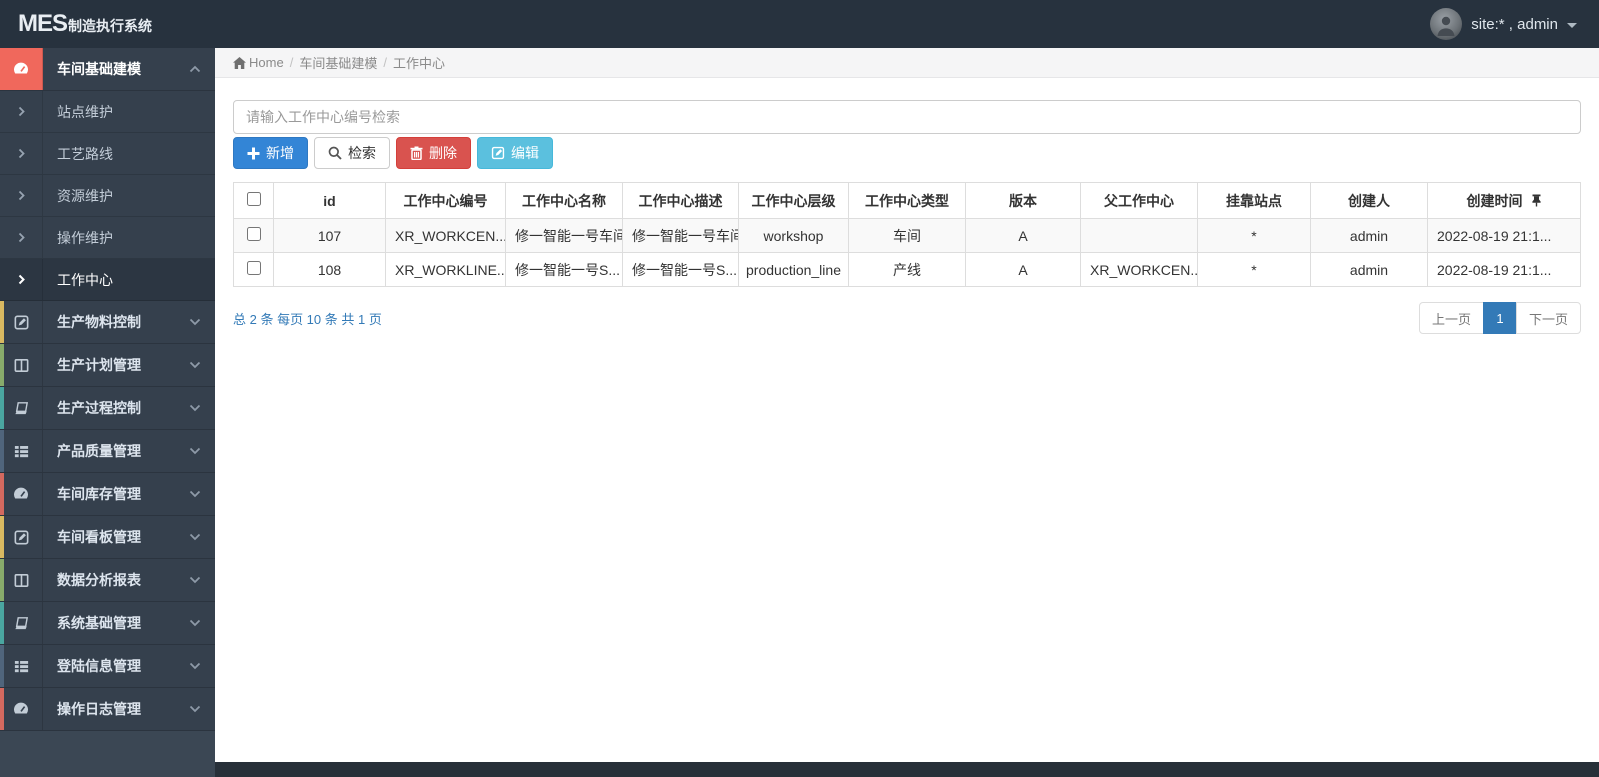 The image size is (1599, 777). I want to click on sidebar-group-label: 车间基础建模, so click(99, 69).